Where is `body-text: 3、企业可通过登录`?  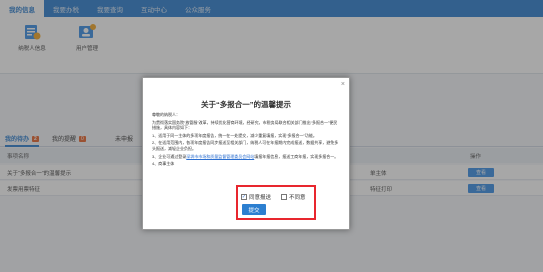
body-text: 3、企业可通过登录 is located at coordinates (169, 156).